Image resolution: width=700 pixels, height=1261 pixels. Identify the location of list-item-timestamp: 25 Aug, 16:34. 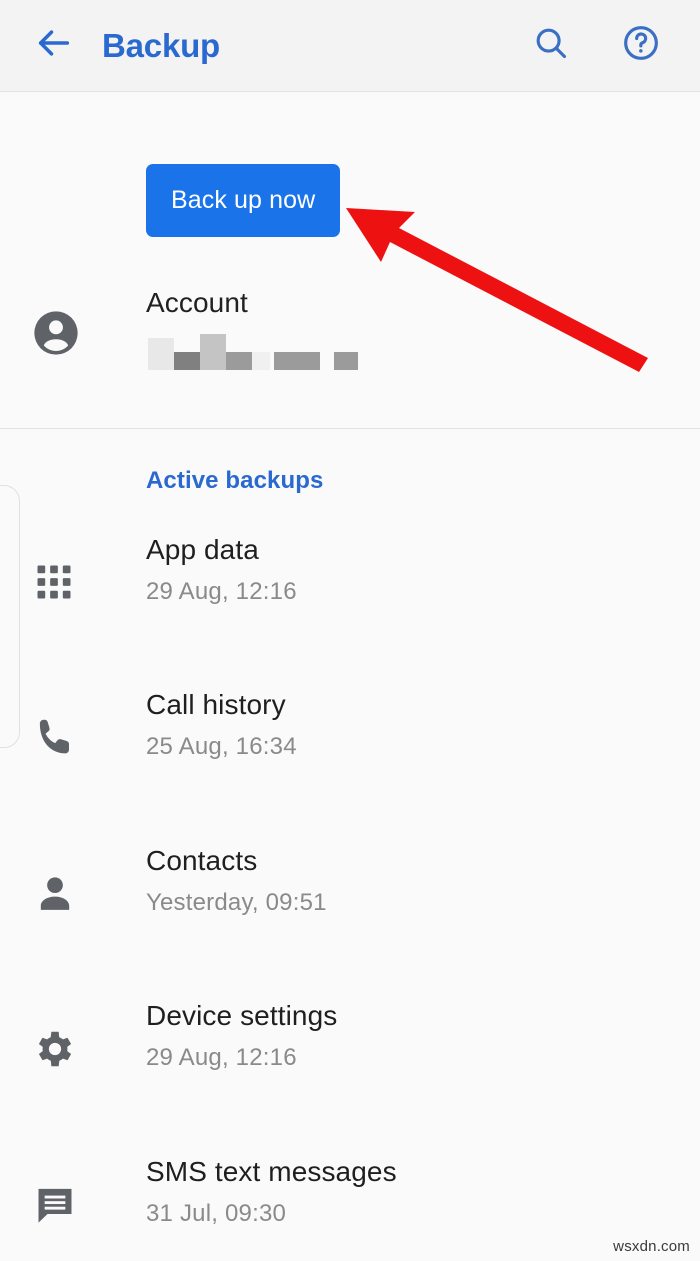
(221, 746).